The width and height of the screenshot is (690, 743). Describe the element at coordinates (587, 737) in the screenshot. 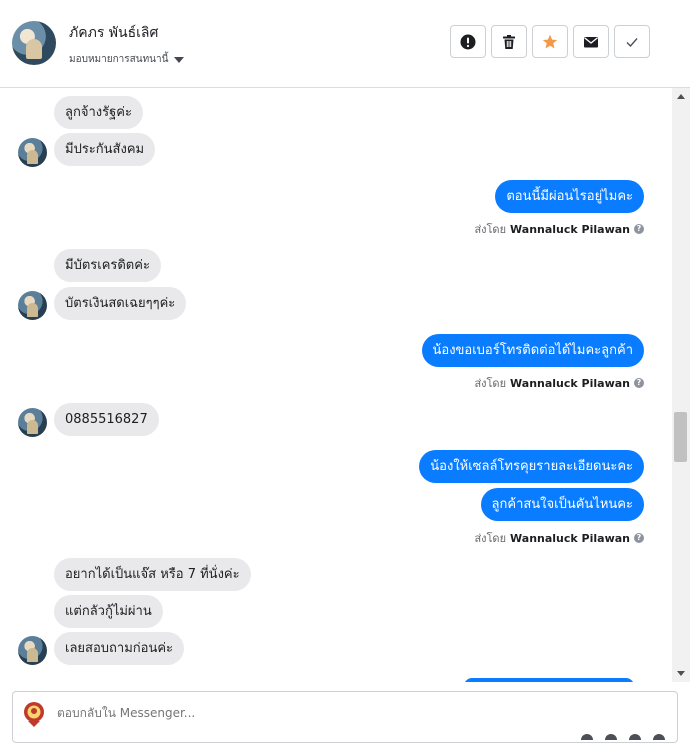

I see `emoji-icon` at that location.